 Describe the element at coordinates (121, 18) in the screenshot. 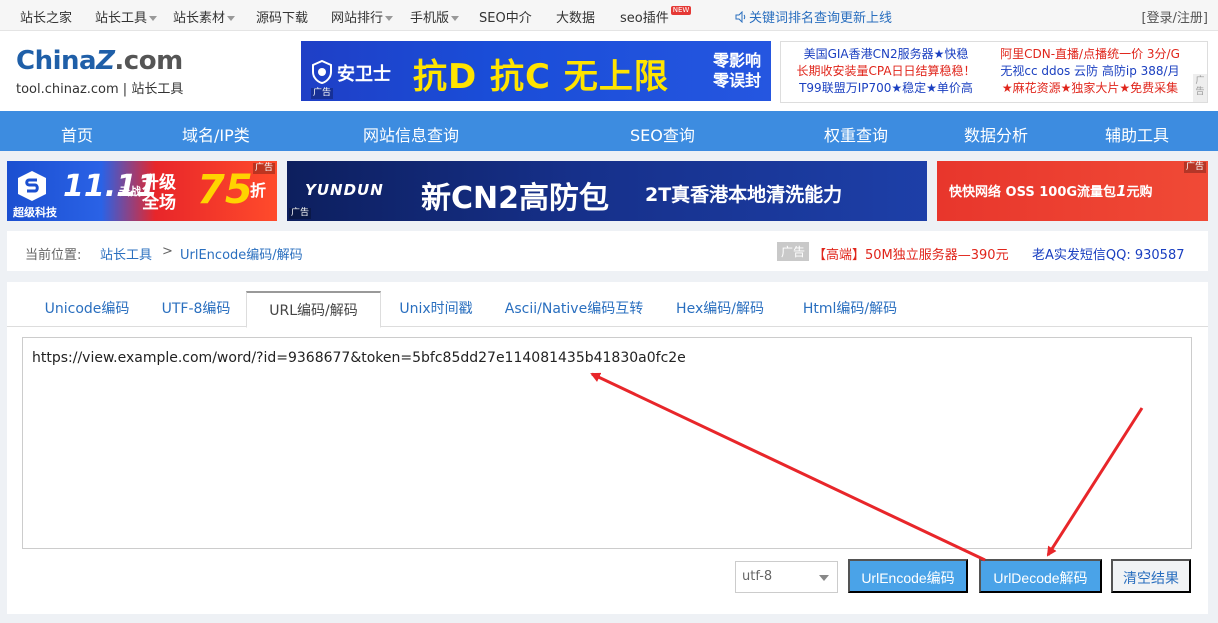

I see `topbar-menu-tools-label: 站长工具` at that location.